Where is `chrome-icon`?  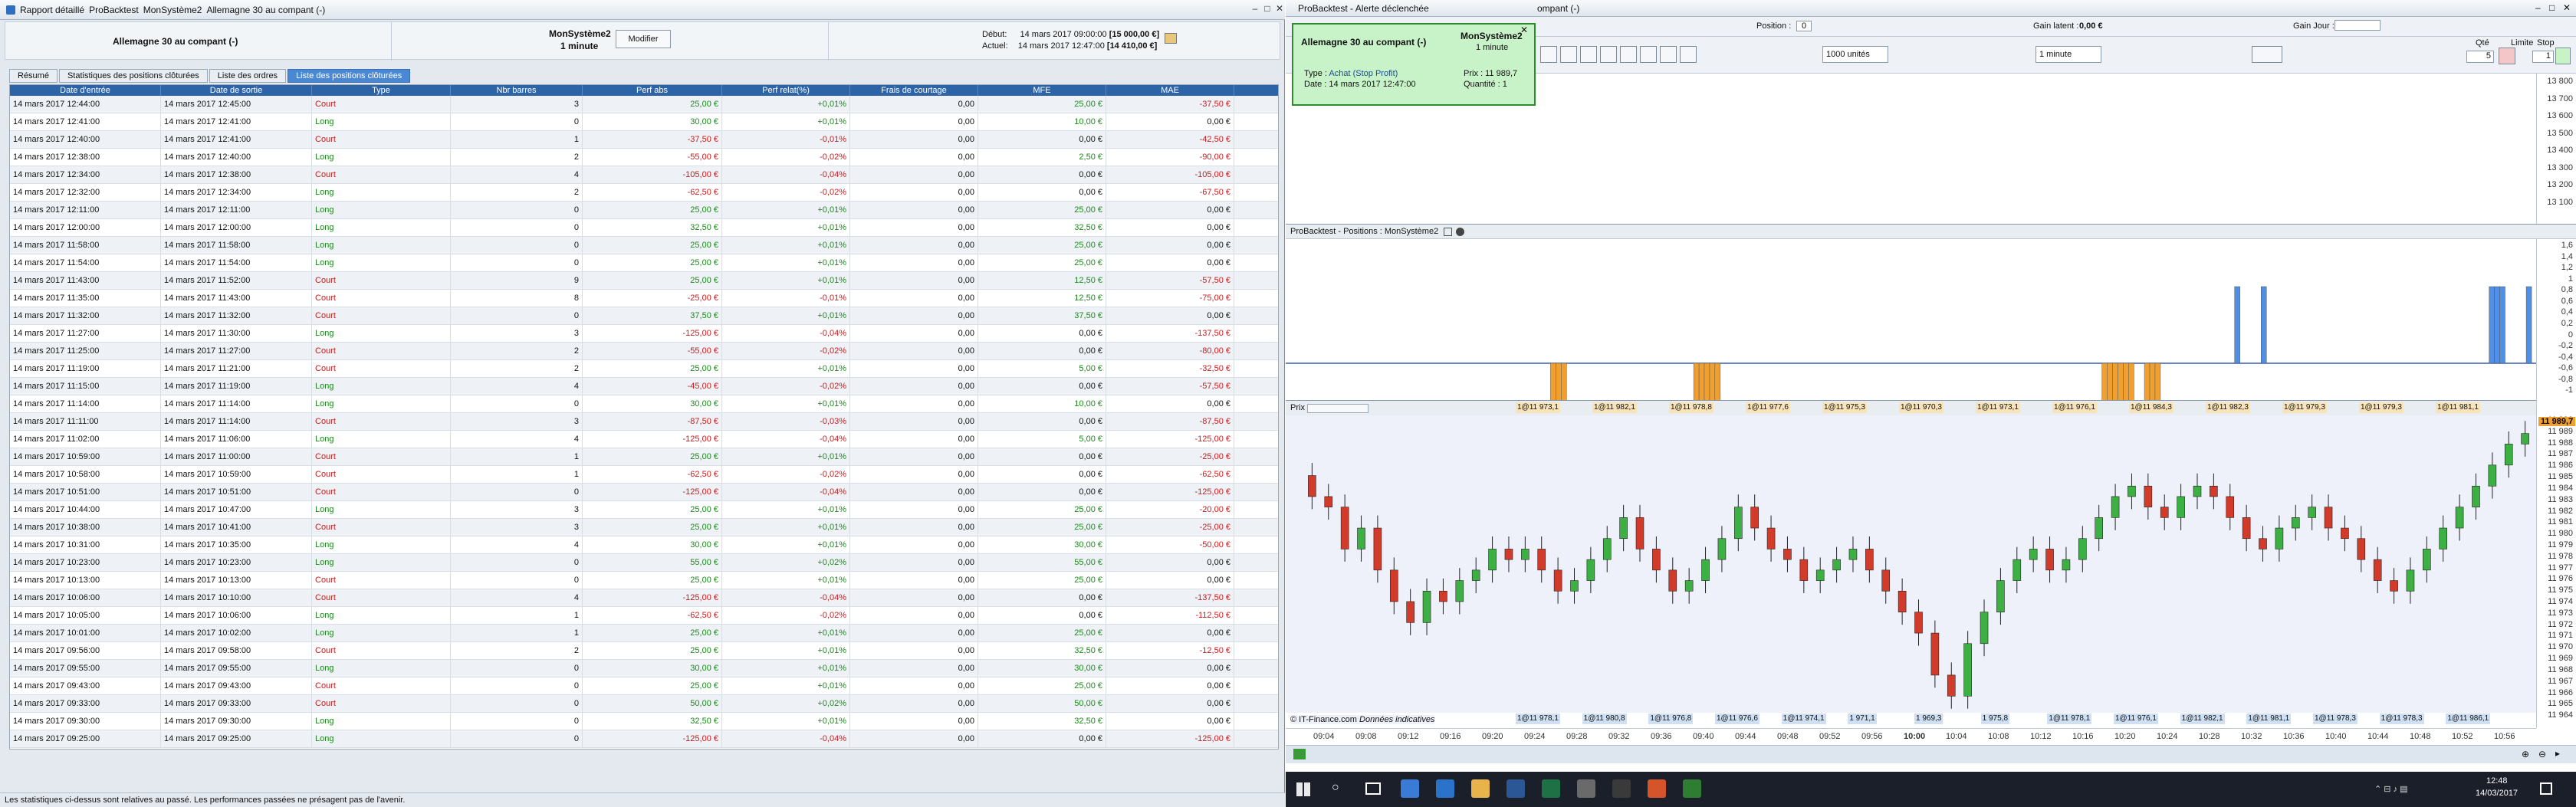 chrome-icon is located at coordinates (1410, 788).